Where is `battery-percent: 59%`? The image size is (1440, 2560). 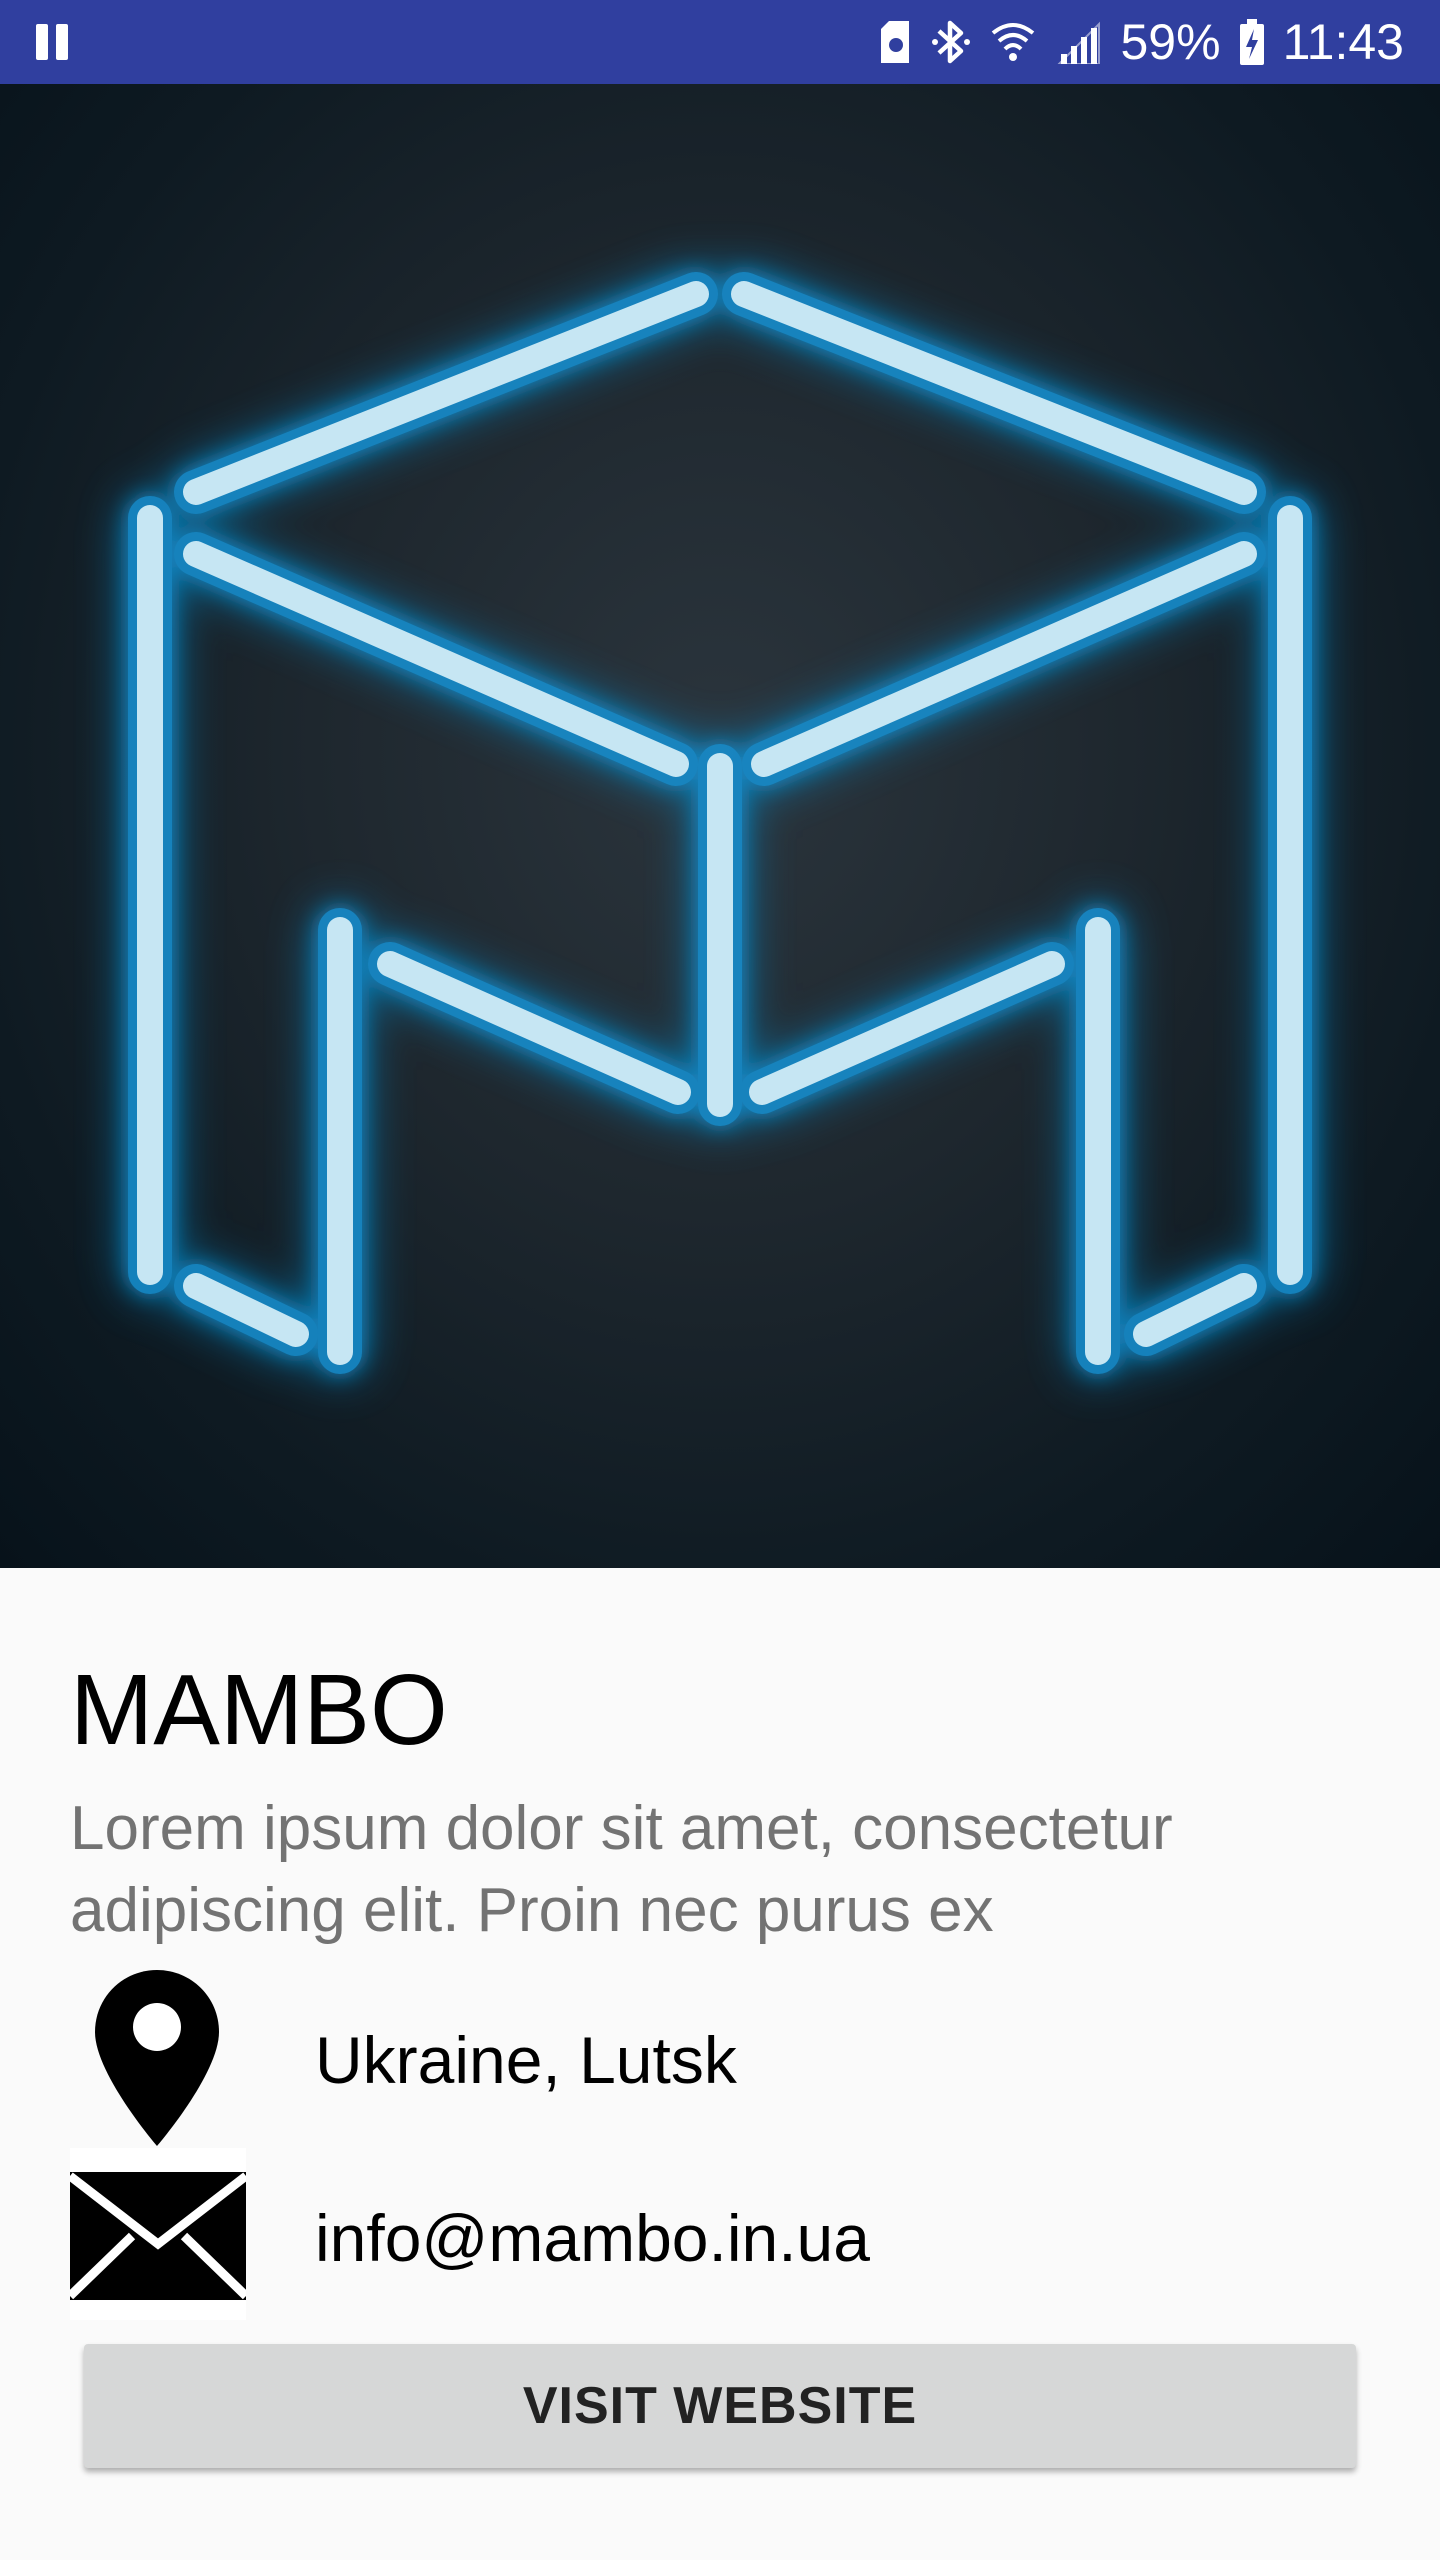
battery-percent: 59% is located at coordinates (1170, 42).